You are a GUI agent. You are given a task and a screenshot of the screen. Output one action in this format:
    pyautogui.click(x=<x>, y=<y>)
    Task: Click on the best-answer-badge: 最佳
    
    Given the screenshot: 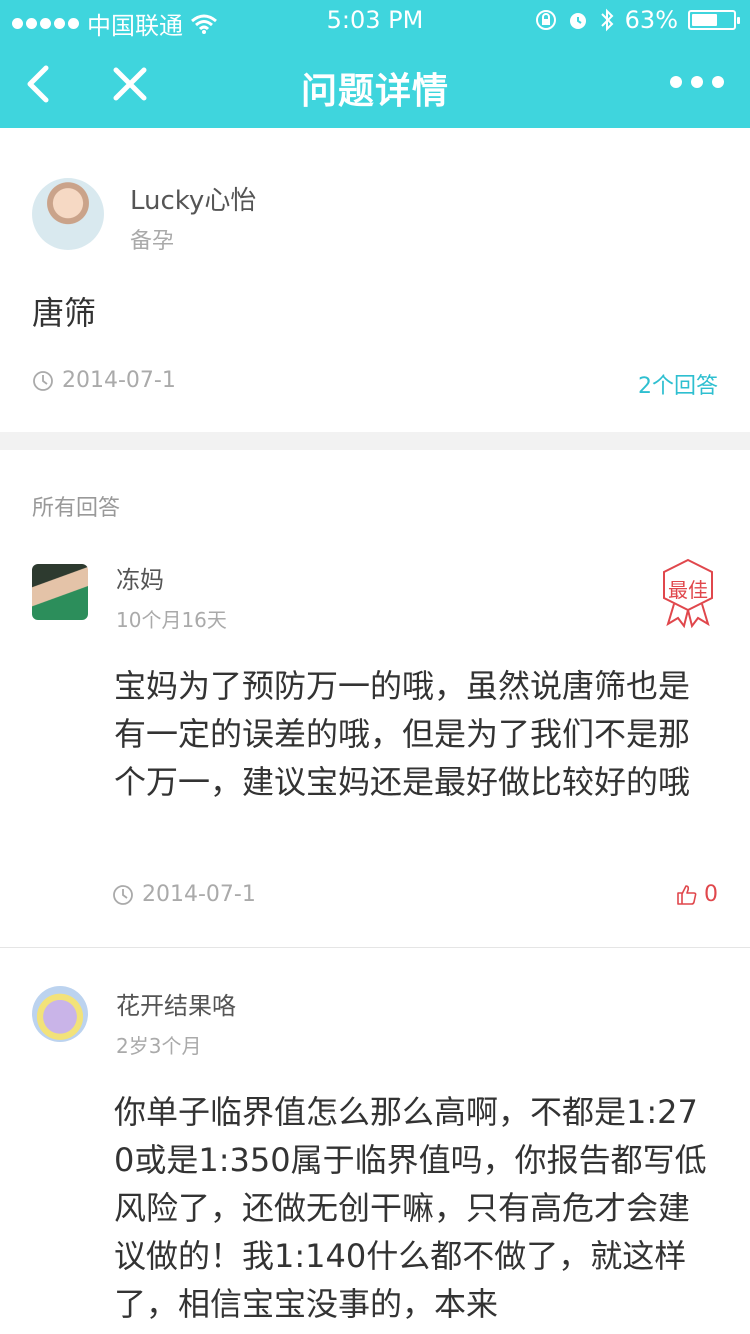 What is the action you would take?
    pyautogui.click(x=688, y=594)
    